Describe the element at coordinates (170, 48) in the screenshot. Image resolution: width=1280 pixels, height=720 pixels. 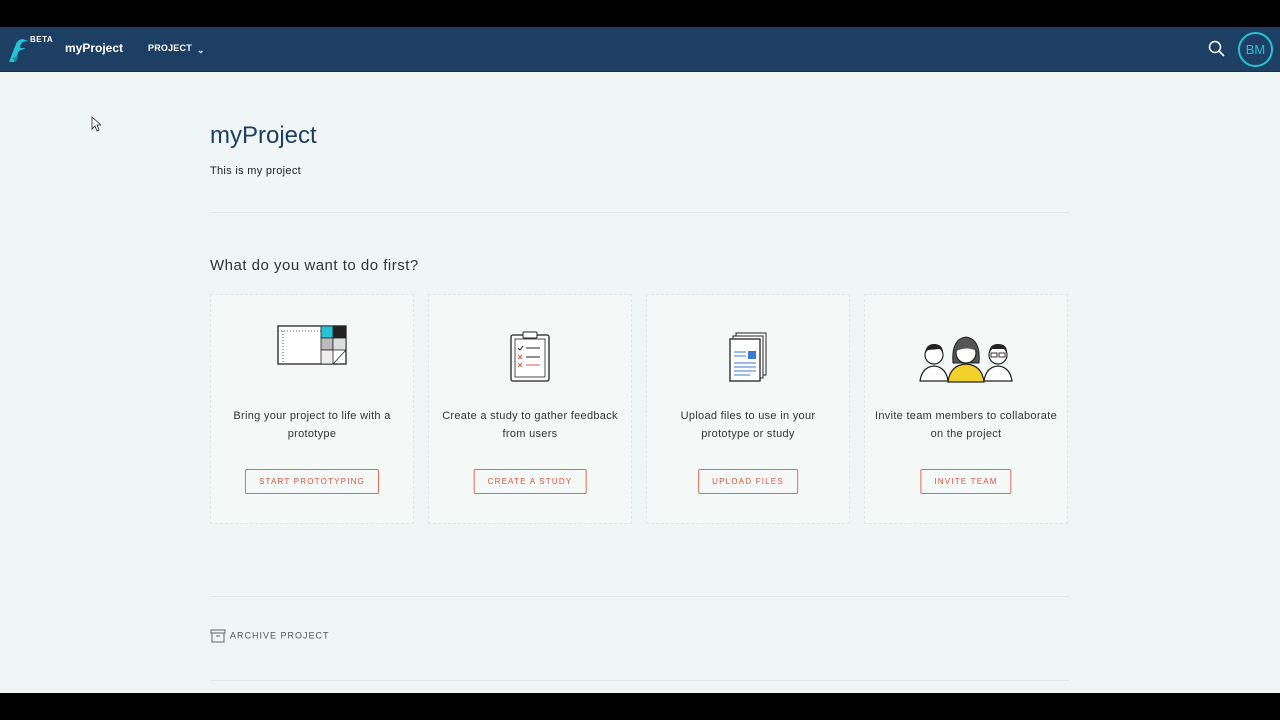
I see `project-menu-label: PROJECT` at that location.